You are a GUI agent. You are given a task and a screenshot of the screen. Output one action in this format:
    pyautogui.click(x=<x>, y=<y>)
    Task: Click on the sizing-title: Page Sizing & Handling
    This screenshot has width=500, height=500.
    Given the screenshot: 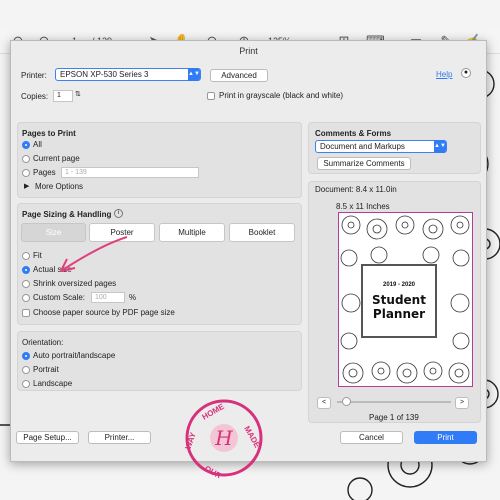 What is the action you would take?
    pyautogui.click(x=67, y=214)
    